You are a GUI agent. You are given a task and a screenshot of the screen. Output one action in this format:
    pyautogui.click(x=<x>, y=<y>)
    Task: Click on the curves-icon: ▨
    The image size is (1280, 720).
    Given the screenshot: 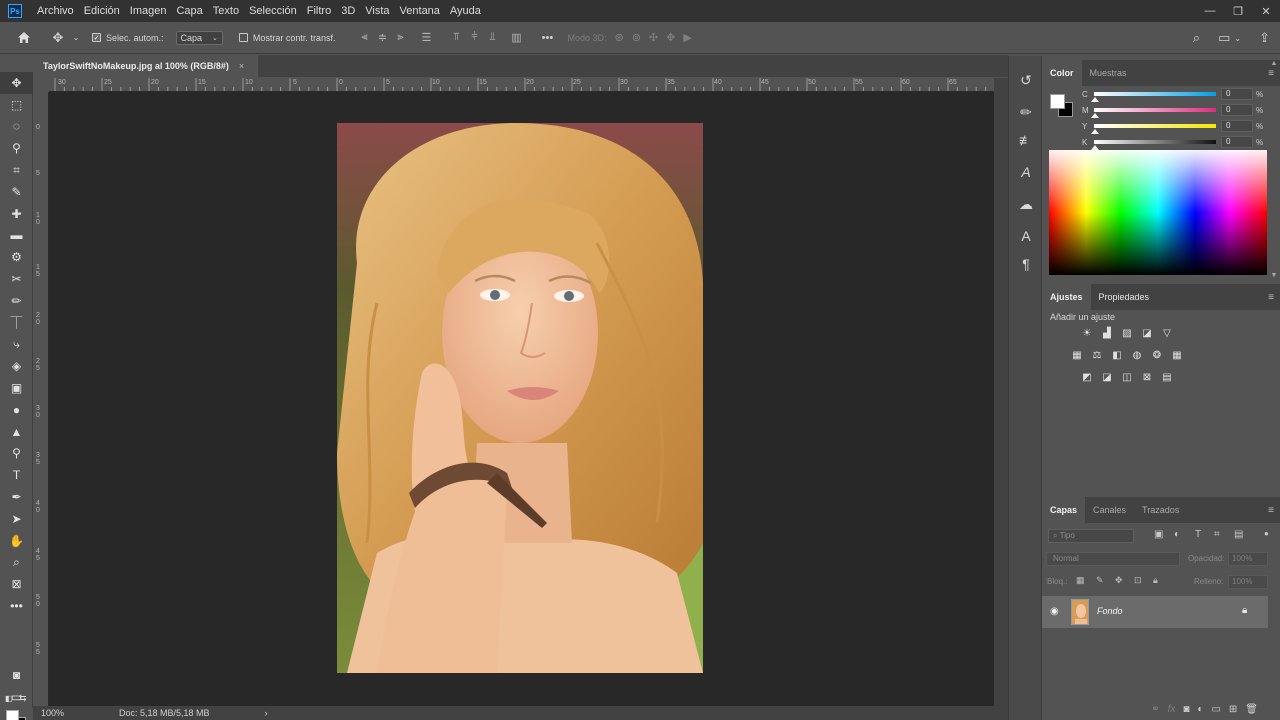 What is the action you would take?
    pyautogui.click(x=1127, y=333)
    